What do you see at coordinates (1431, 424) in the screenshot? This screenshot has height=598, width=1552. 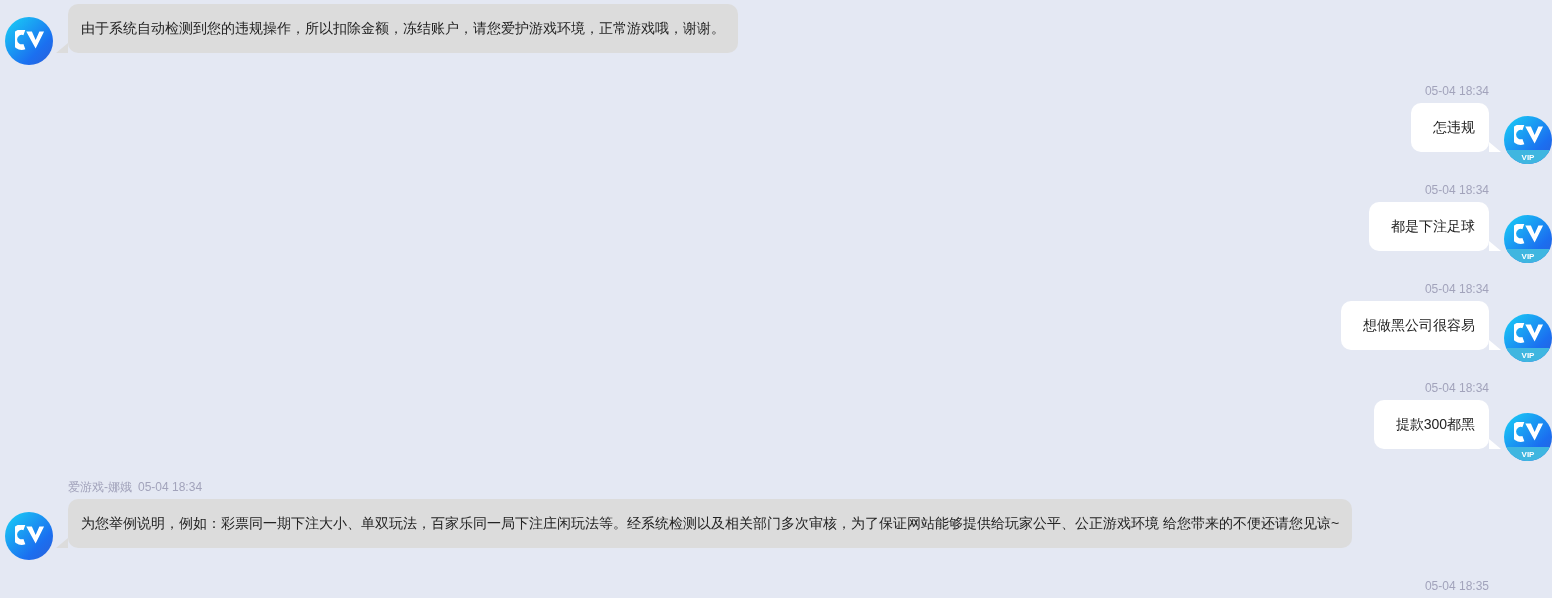 I see `message-bubble: 提款300都黑` at bounding box center [1431, 424].